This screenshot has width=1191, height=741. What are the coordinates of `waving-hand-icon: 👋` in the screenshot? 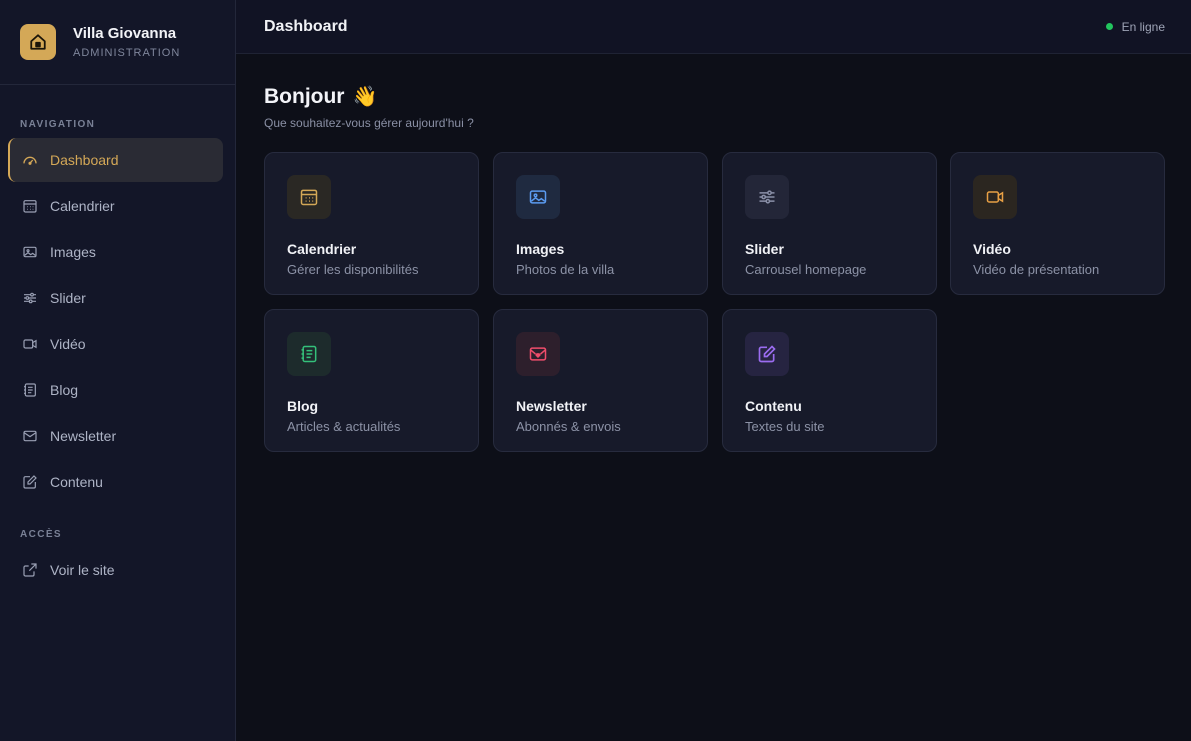 It's located at (365, 97).